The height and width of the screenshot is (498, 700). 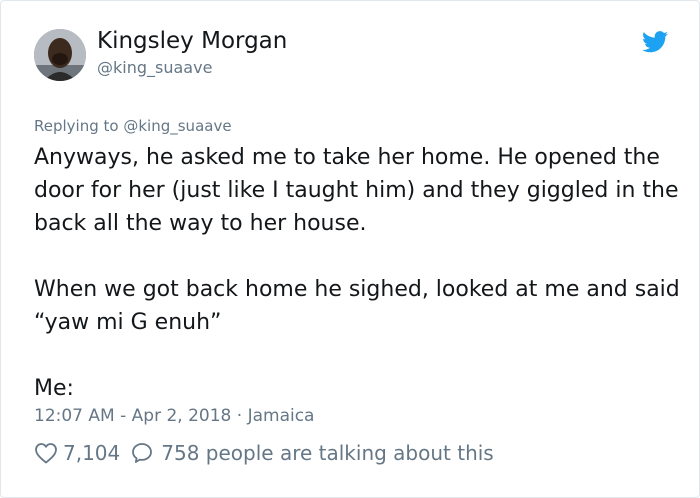 I want to click on reply-context: Replying to @king_suaave, so click(x=133, y=126).